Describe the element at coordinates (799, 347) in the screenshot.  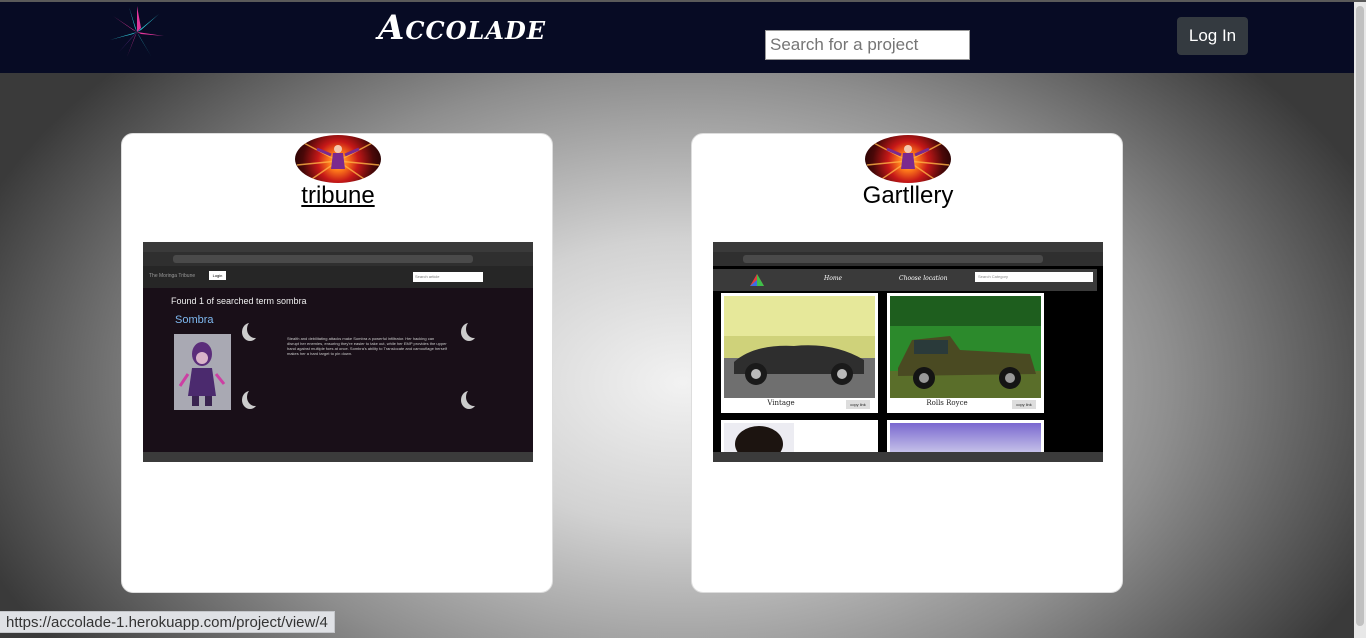
I see `vintage-car-image` at that location.